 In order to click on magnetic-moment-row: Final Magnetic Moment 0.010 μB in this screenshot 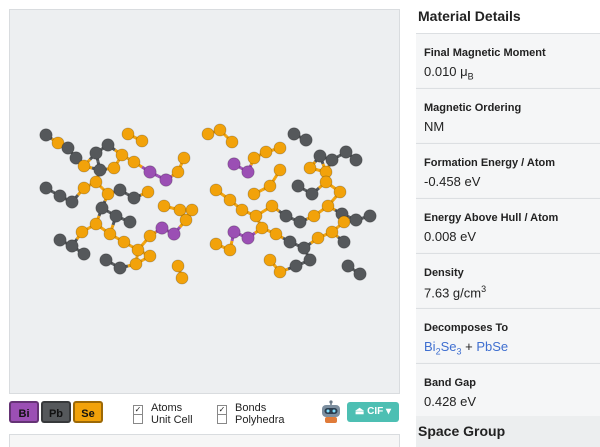, I will do `click(508, 60)`.